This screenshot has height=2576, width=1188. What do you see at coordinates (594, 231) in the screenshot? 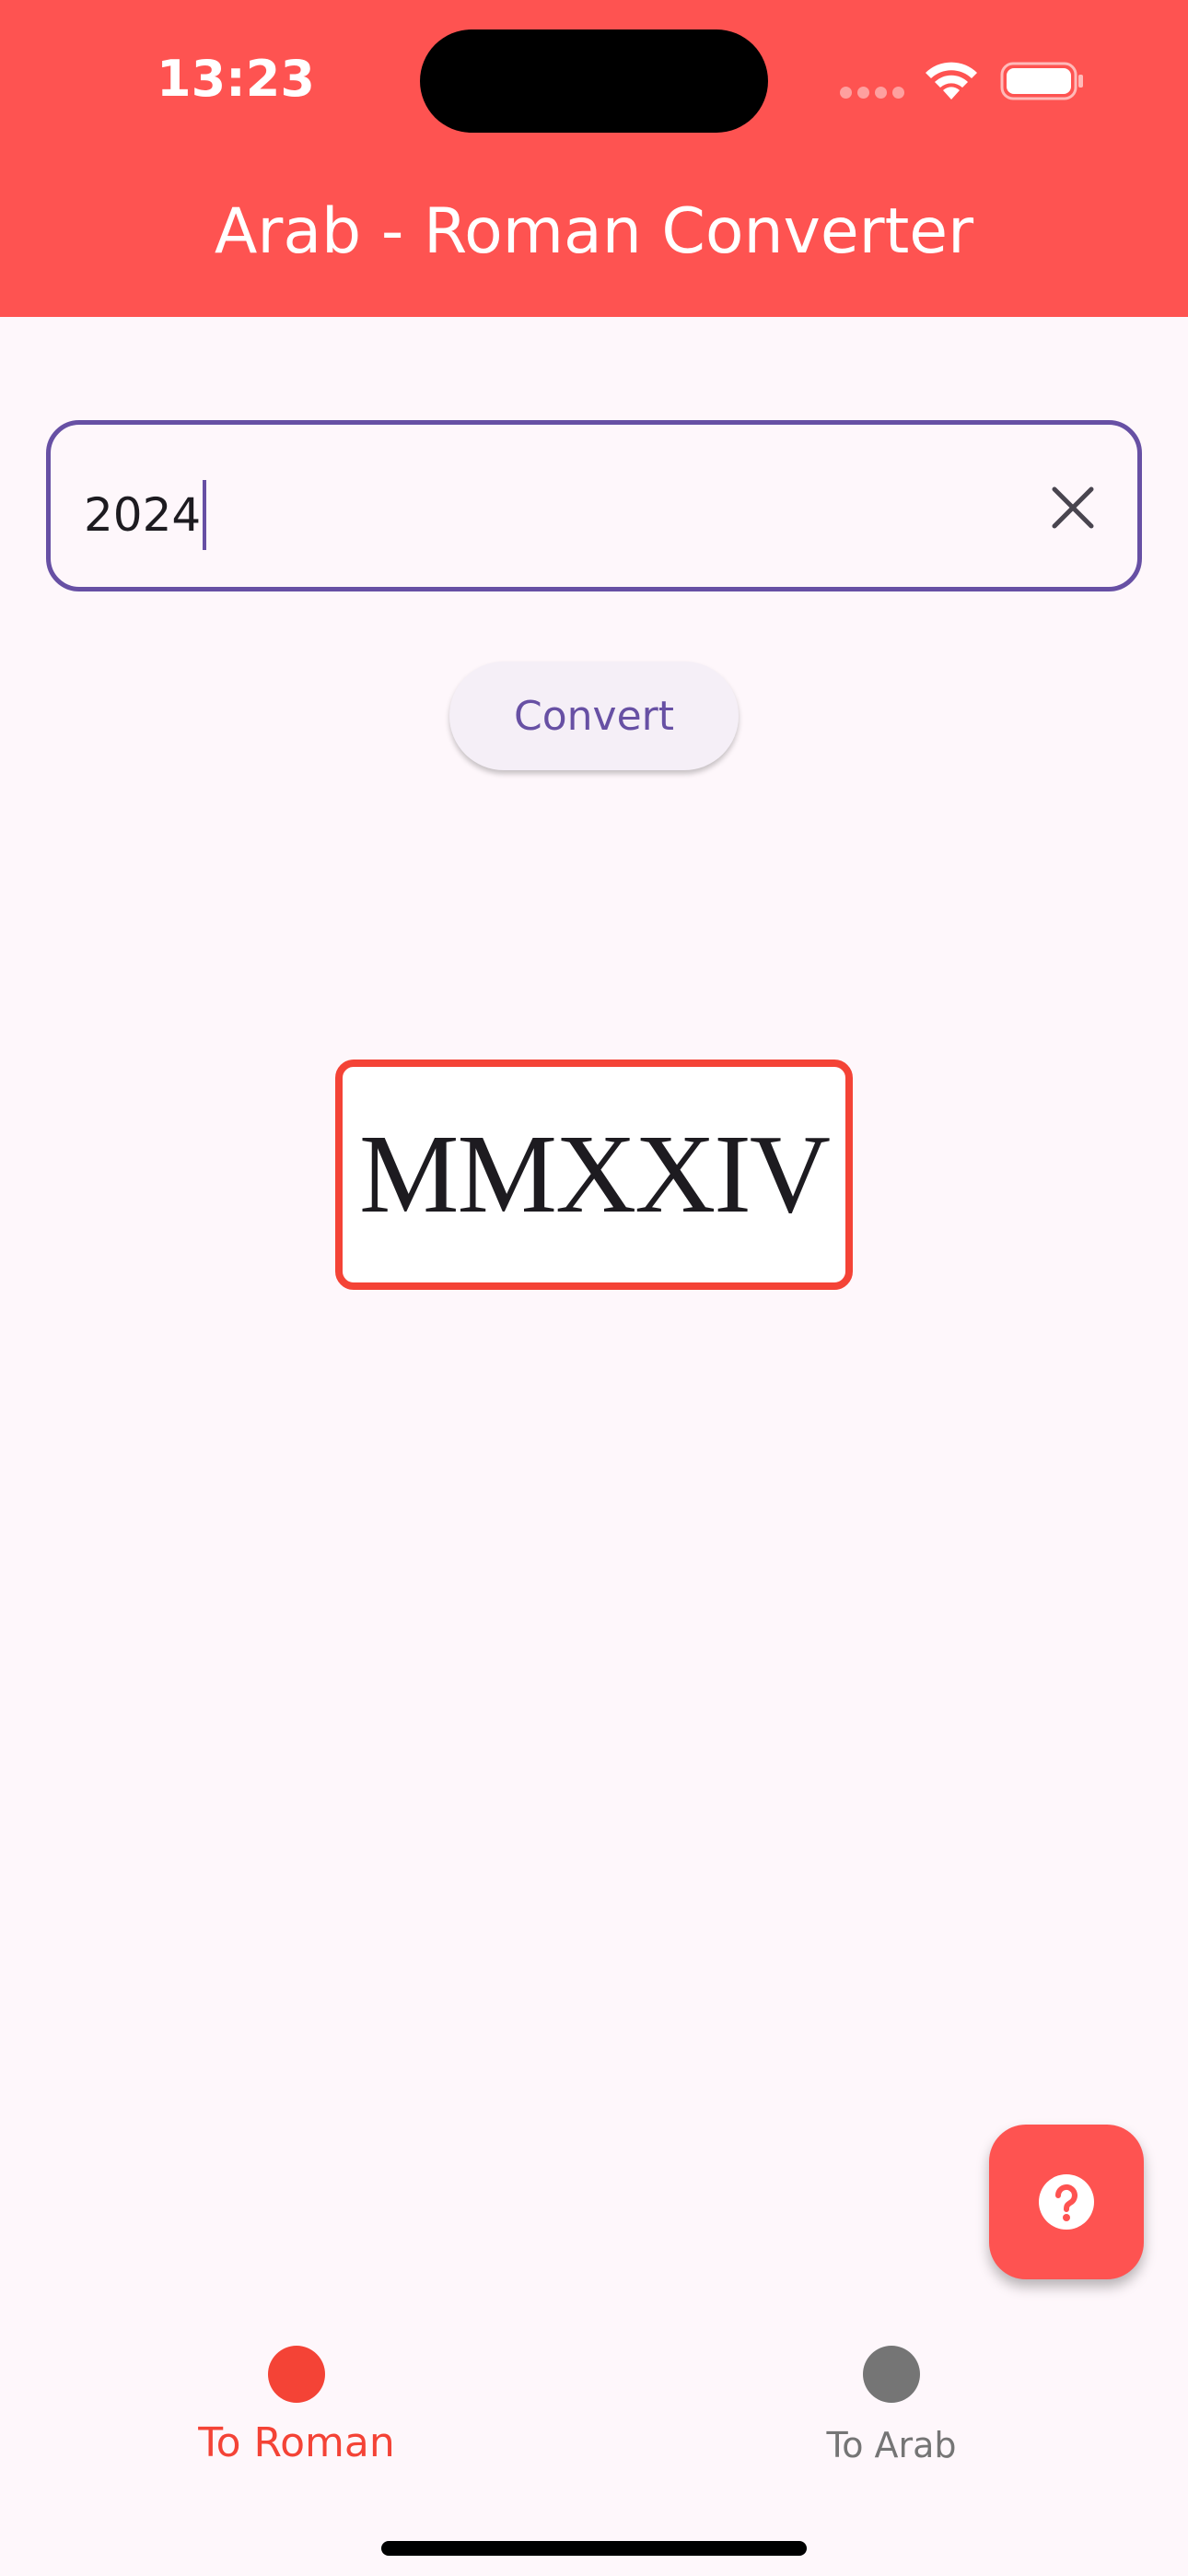
I see `page-title: Arab - Roman Converter` at bounding box center [594, 231].